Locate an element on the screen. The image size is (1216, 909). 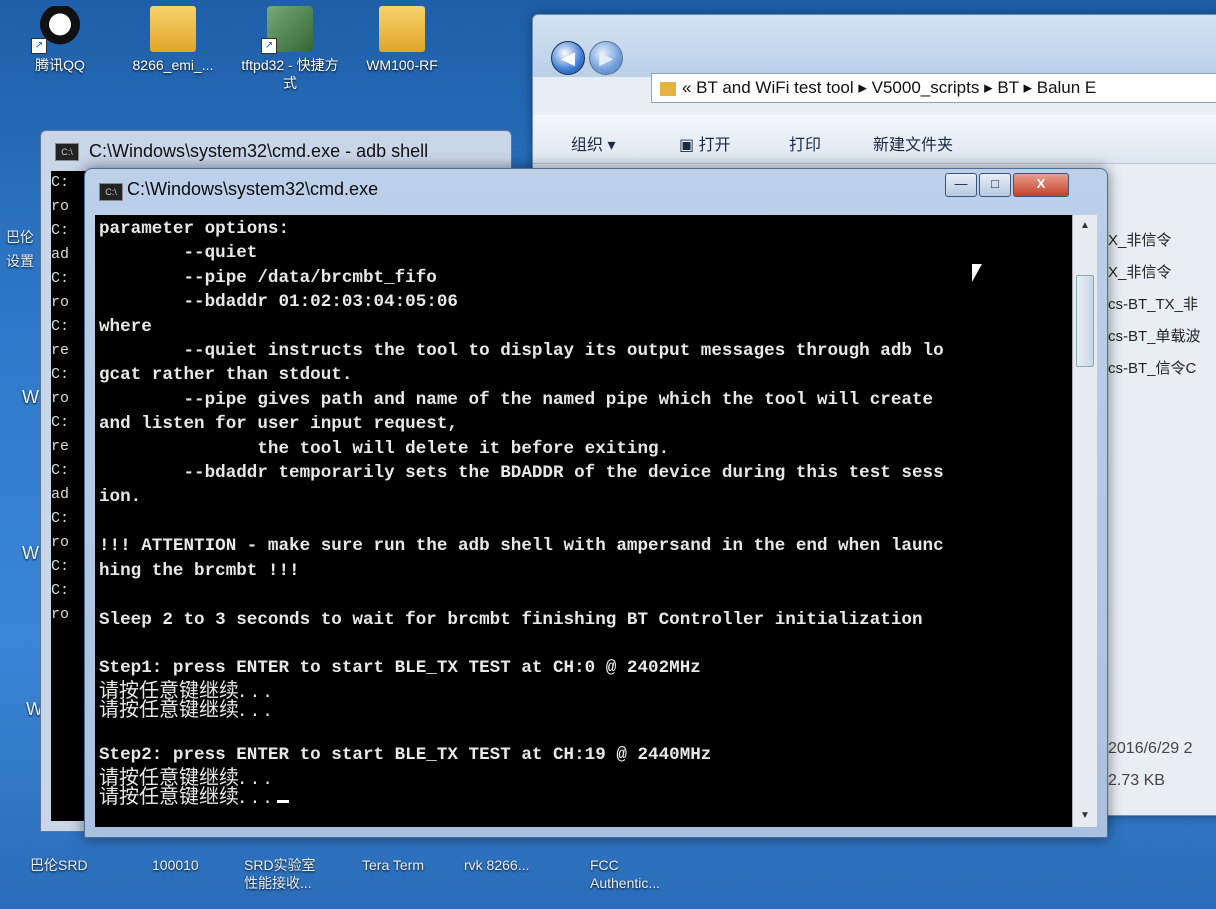
console-line: --quiet is located at coordinates (178, 253).